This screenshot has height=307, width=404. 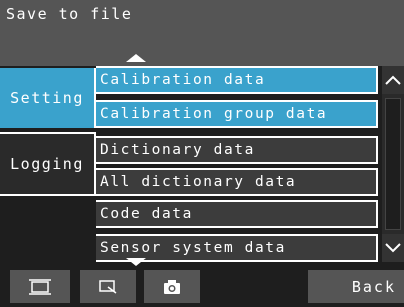 What do you see at coordinates (237, 150) in the screenshot?
I see `list-item-dictionary-data: Dictionary data` at bounding box center [237, 150].